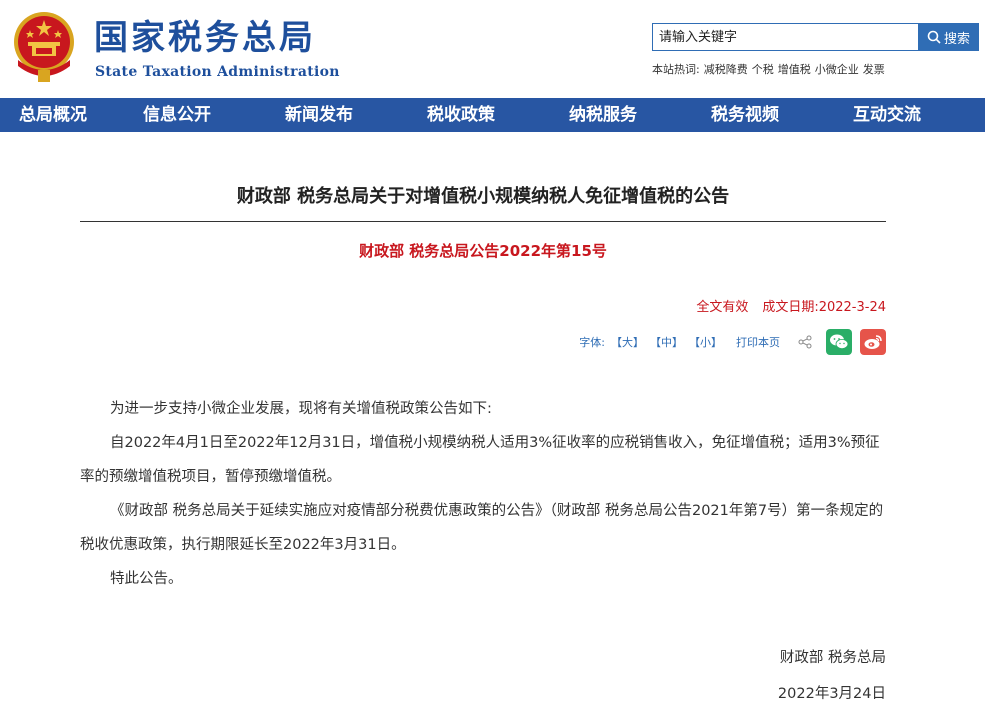 The width and height of the screenshot is (985, 706). Describe the element at coordinates (887, 115) in the screenshot. I see `nav-item-interaction: 互动交流` at that location.